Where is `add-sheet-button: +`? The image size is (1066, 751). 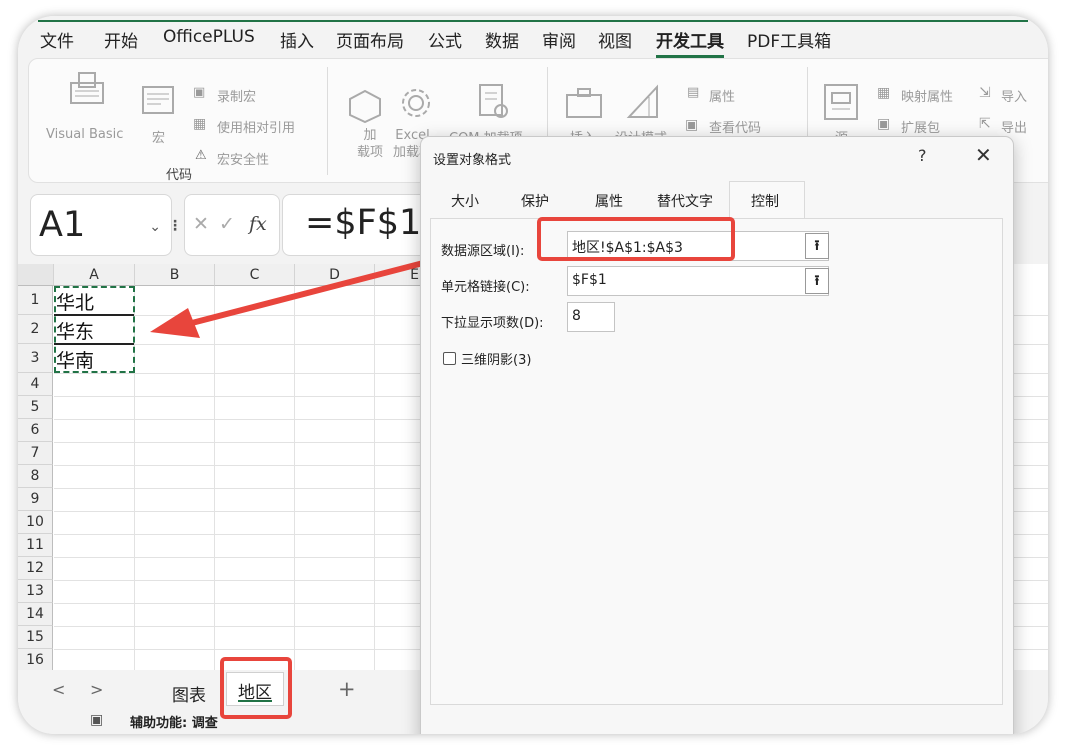
add-sheet-button: + is located at coordinates (347, 689).